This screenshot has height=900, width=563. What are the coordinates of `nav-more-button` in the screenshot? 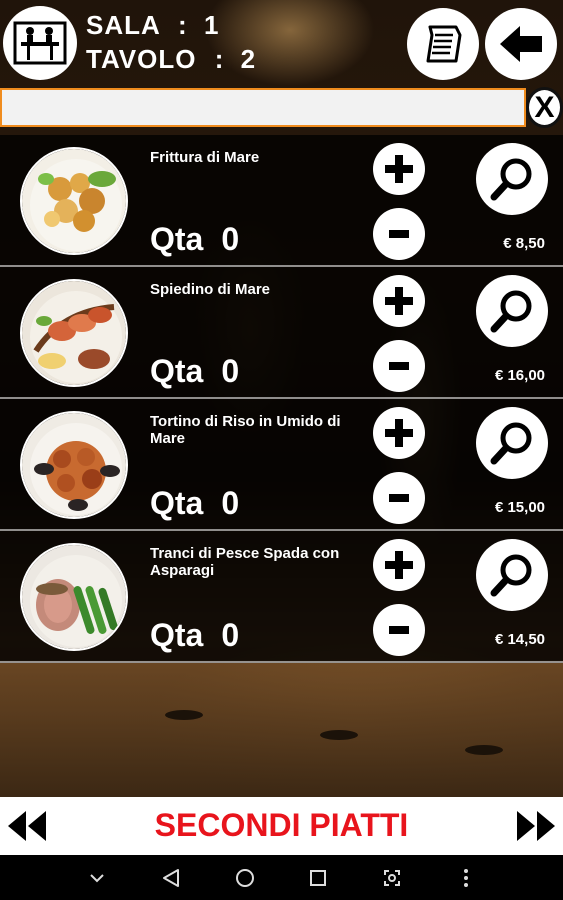 It's located at (466, 878).